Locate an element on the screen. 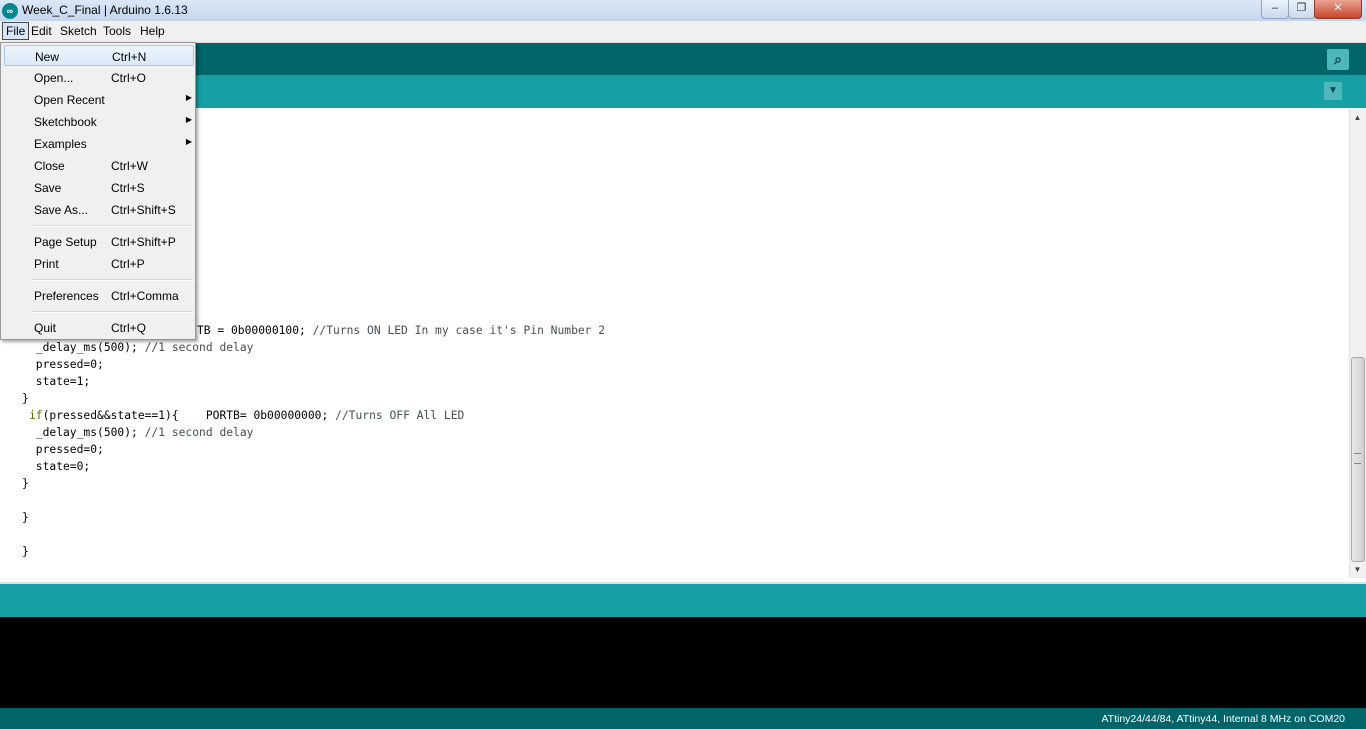 The image size is (1366, 729). serial-monitor-icon: ⌕ is located at coordinates (1338, 59).